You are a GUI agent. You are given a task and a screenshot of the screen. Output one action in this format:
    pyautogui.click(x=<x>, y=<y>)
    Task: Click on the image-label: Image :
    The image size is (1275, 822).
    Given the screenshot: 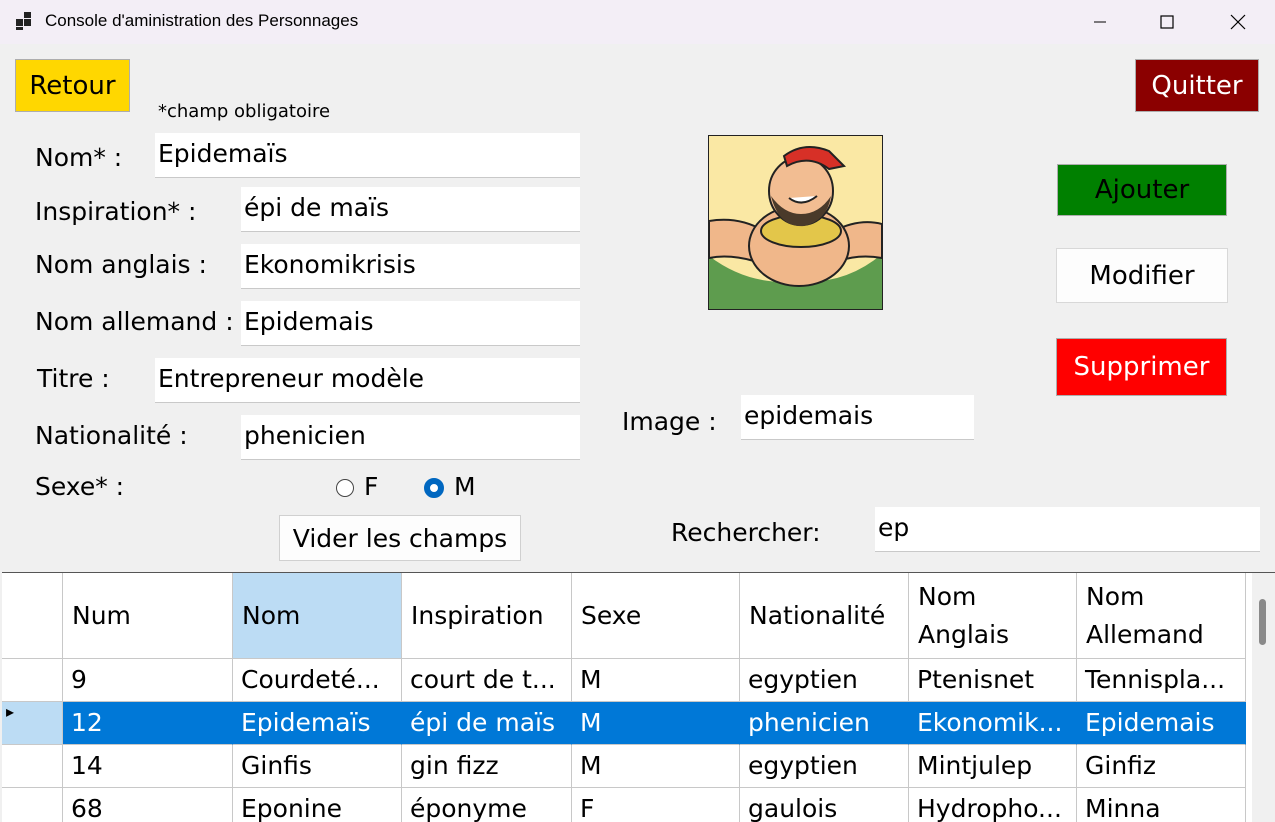 What is the action you would take?
    pyautogui.click(x=669, y=421)
    